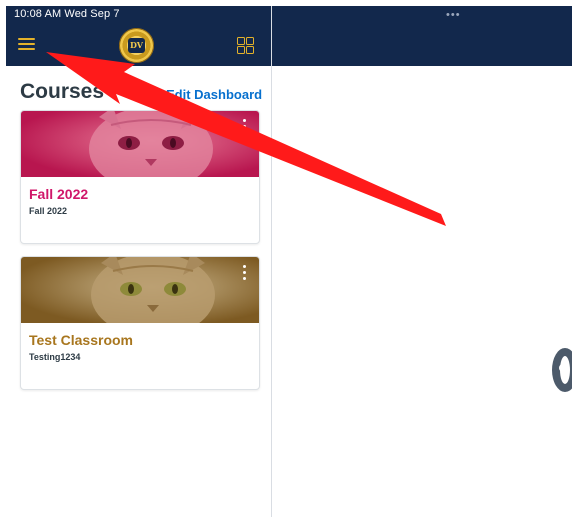  I want to click on page-title: Courses, so click(62, 91).